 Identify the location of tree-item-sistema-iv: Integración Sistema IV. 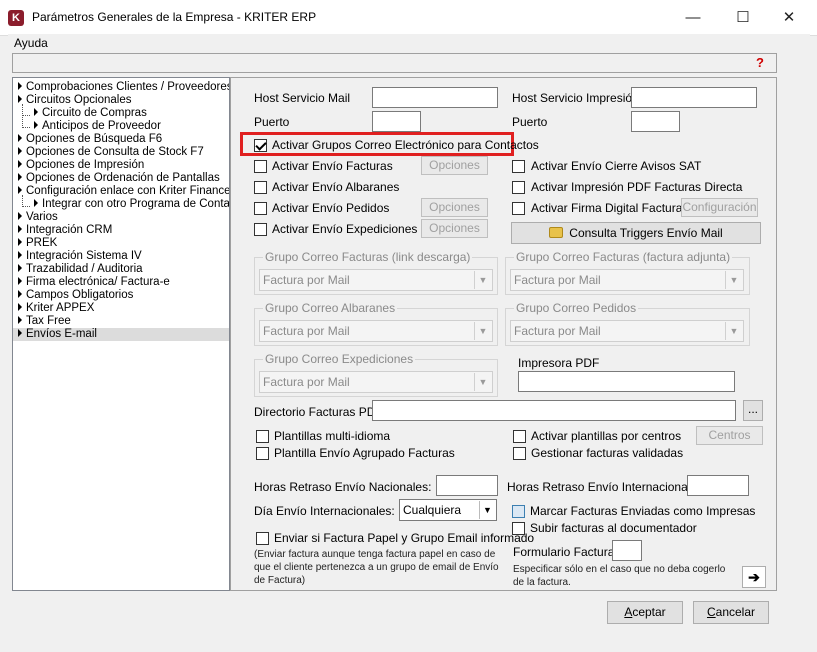
(80, 256).